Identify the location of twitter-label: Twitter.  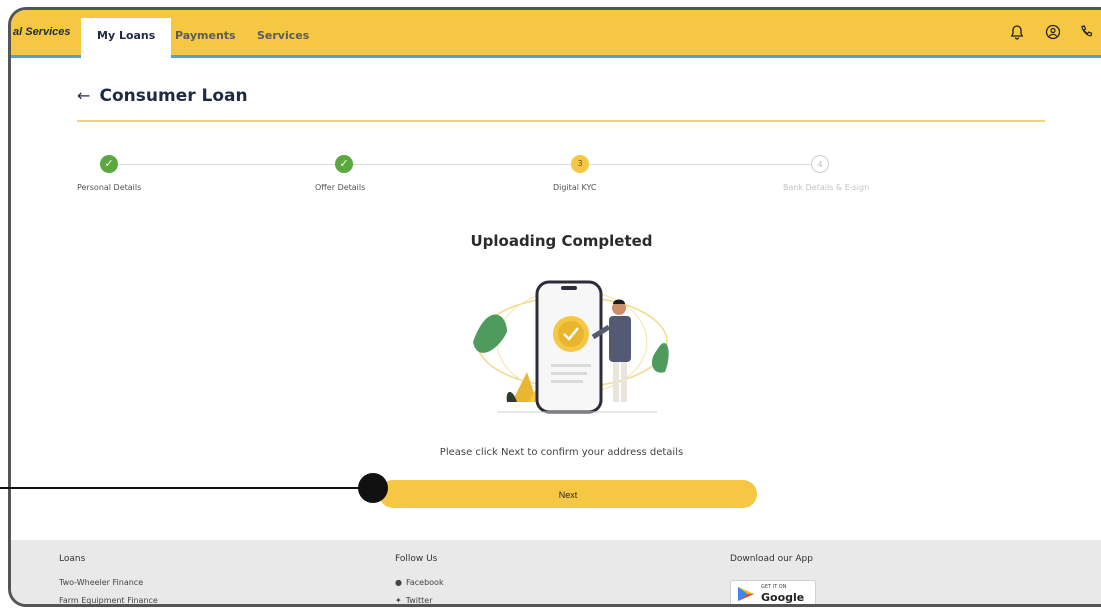
(419, 600).